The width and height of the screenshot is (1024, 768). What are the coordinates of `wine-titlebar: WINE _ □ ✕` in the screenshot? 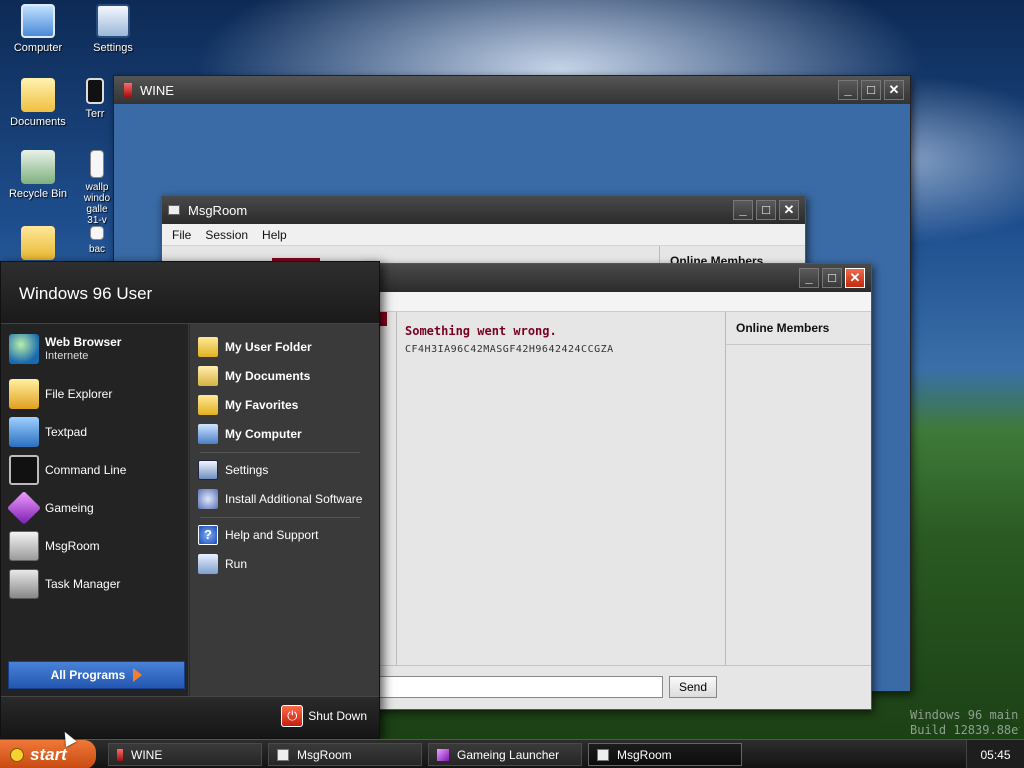 It's located at (512, 90).